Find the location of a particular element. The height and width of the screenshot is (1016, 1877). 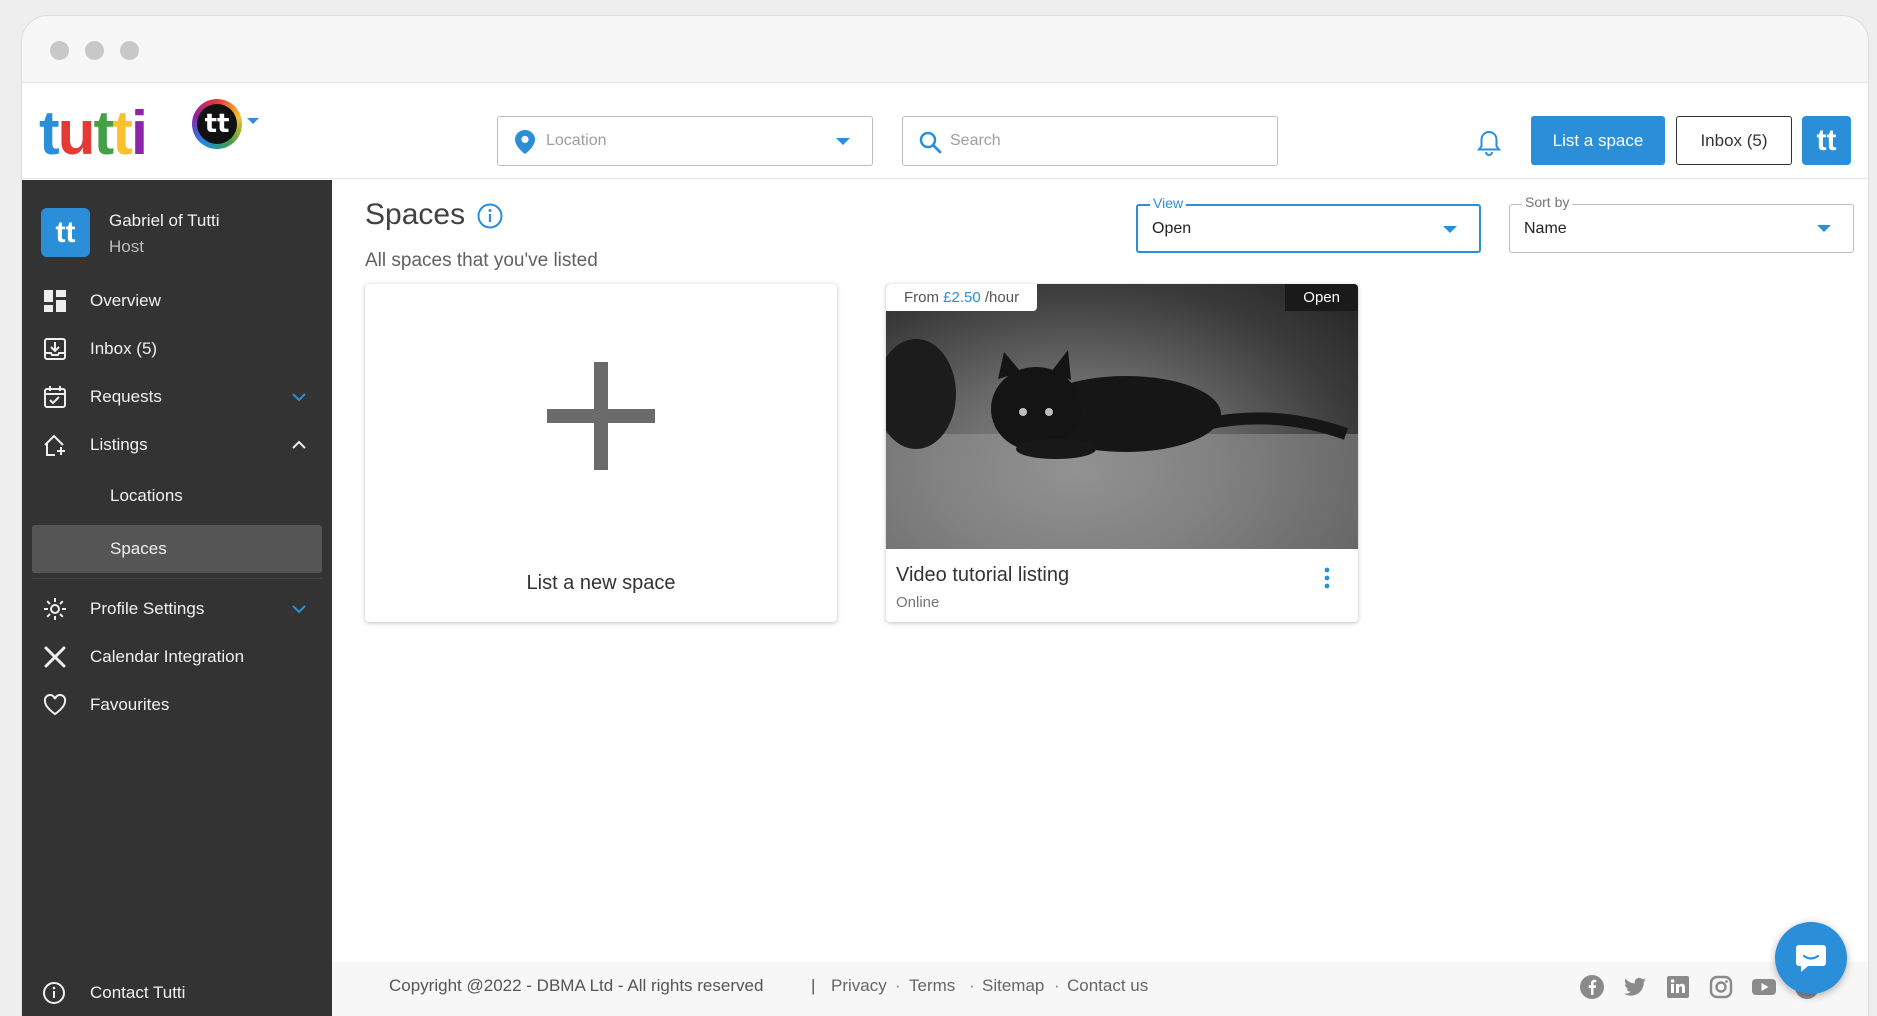

sidebar-subitem-label: Spaces is located at coordinates (138, 548).